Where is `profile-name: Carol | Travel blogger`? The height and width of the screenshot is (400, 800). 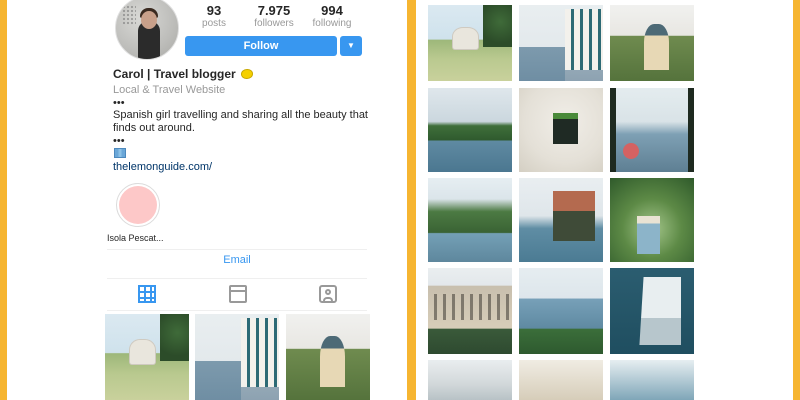 profile-name: Carol | Travel blogger is located at coordinates (183, 74).